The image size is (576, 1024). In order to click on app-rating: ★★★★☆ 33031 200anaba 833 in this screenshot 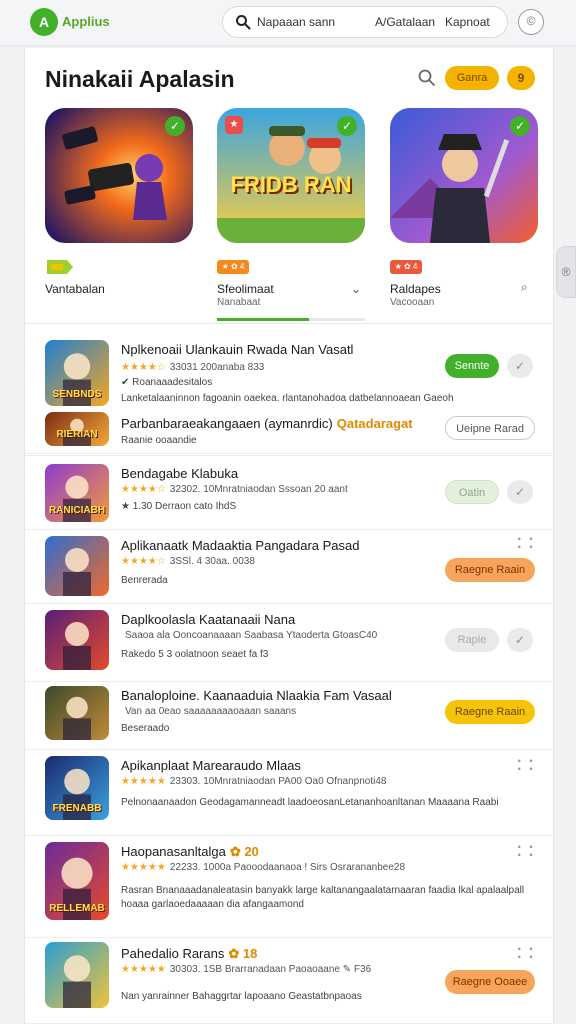, I will do `click(192, 367)`.